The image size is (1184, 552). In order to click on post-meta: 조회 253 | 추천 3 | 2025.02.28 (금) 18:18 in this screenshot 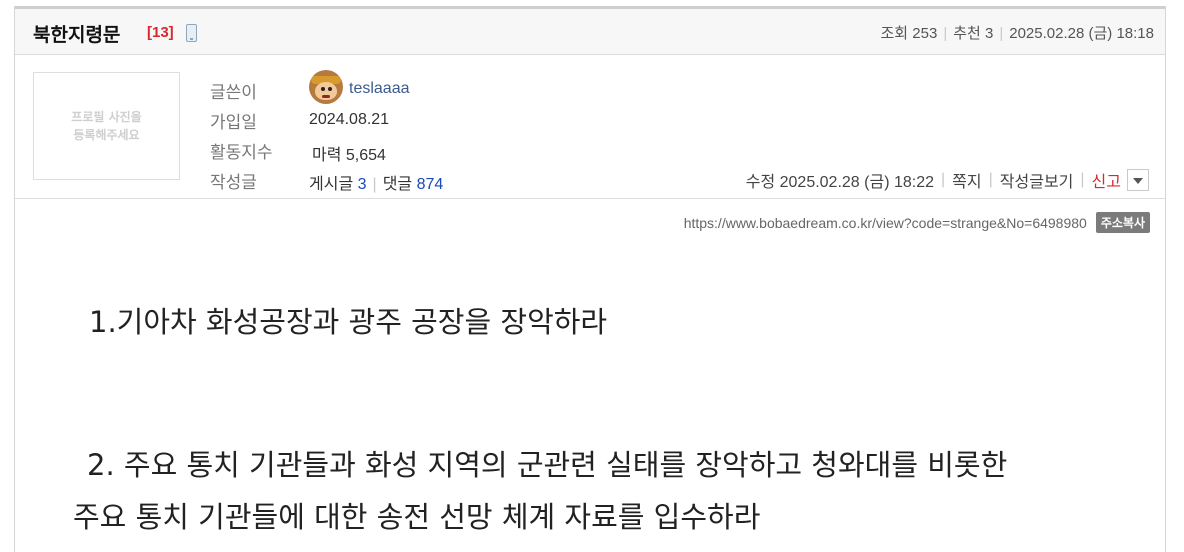, I will do `click(1017, 33)`.